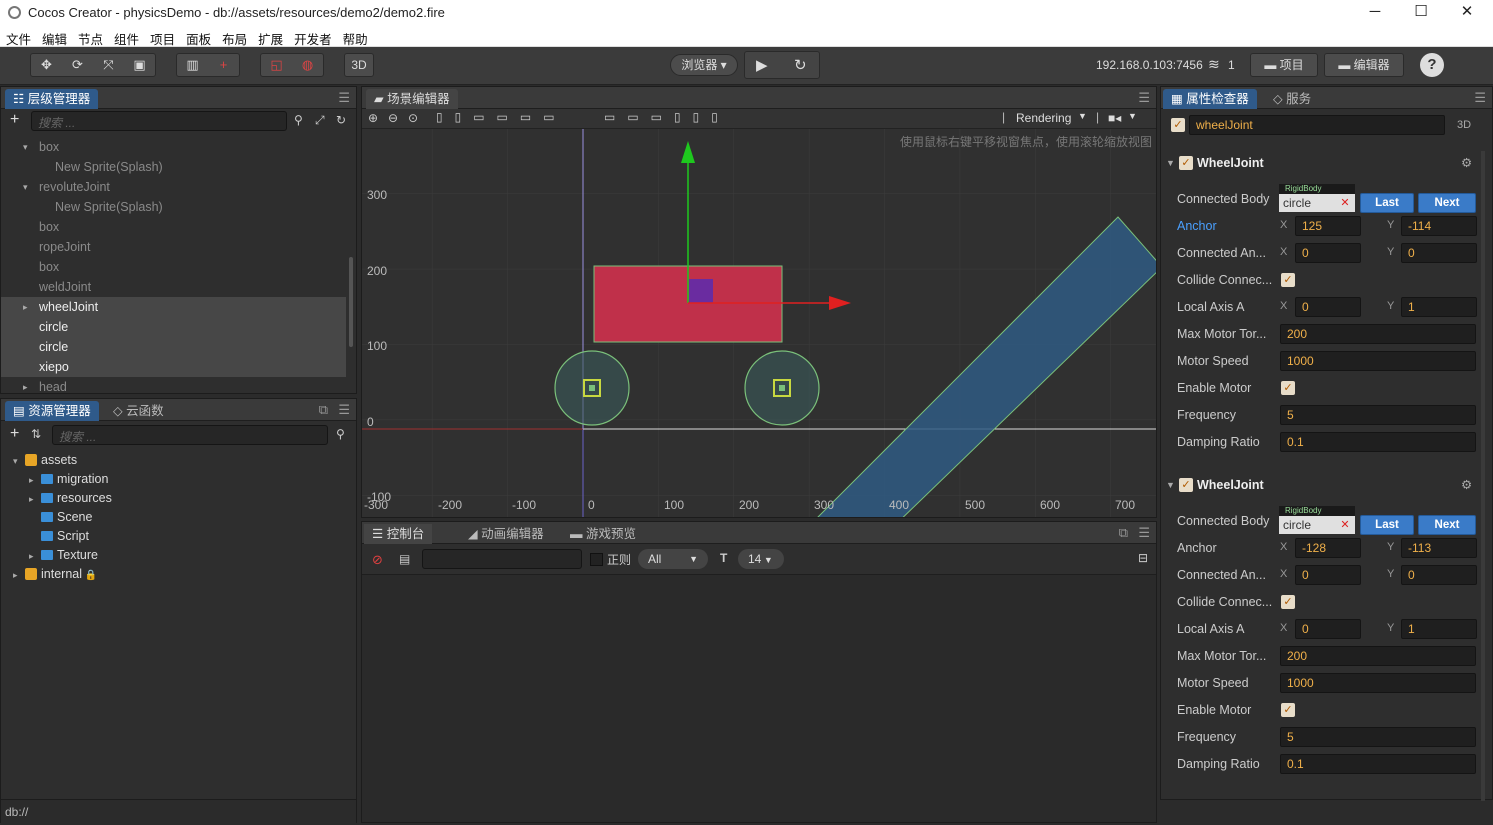 Image resolution: width=1493 pixels, height=825 pixels. I want to click on node-active-checkbox: ✓, so click(1178, 125).